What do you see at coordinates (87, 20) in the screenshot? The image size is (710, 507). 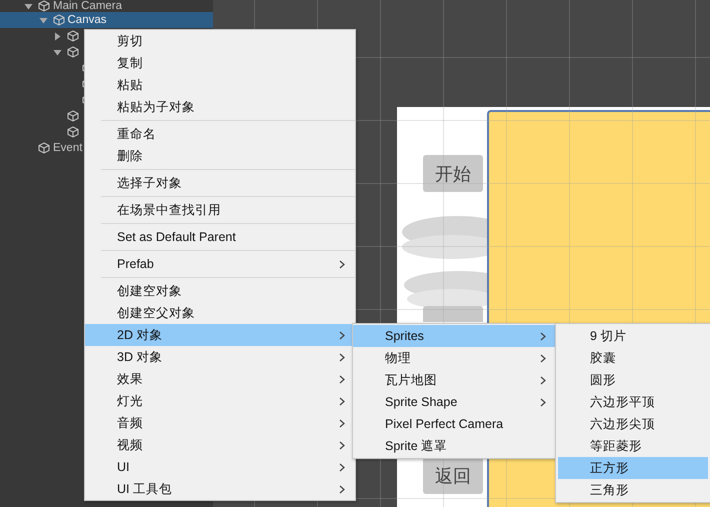 I see `object-name: Canvas` at bounding box center [87, 20].